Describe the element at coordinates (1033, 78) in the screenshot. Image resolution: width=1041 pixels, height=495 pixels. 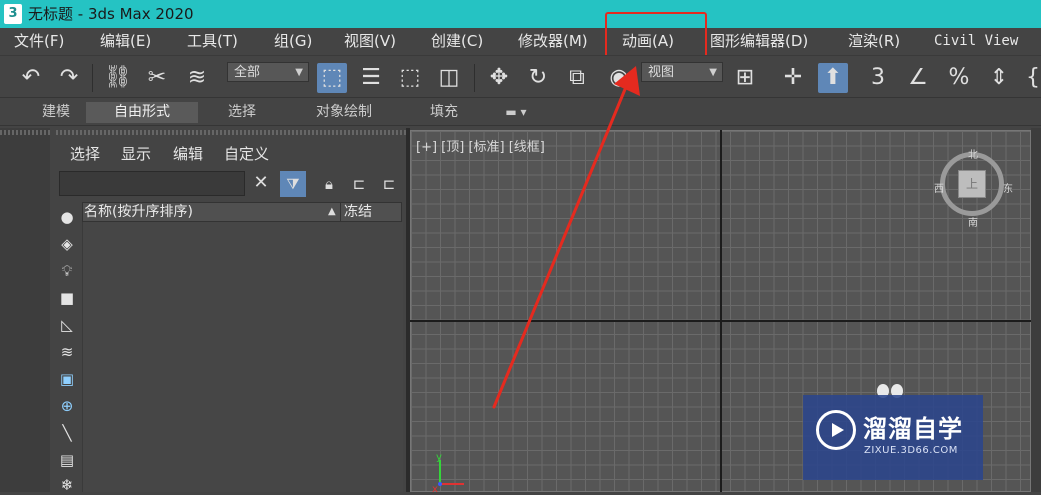
I see `more-toolbar-icon: {` at that location.